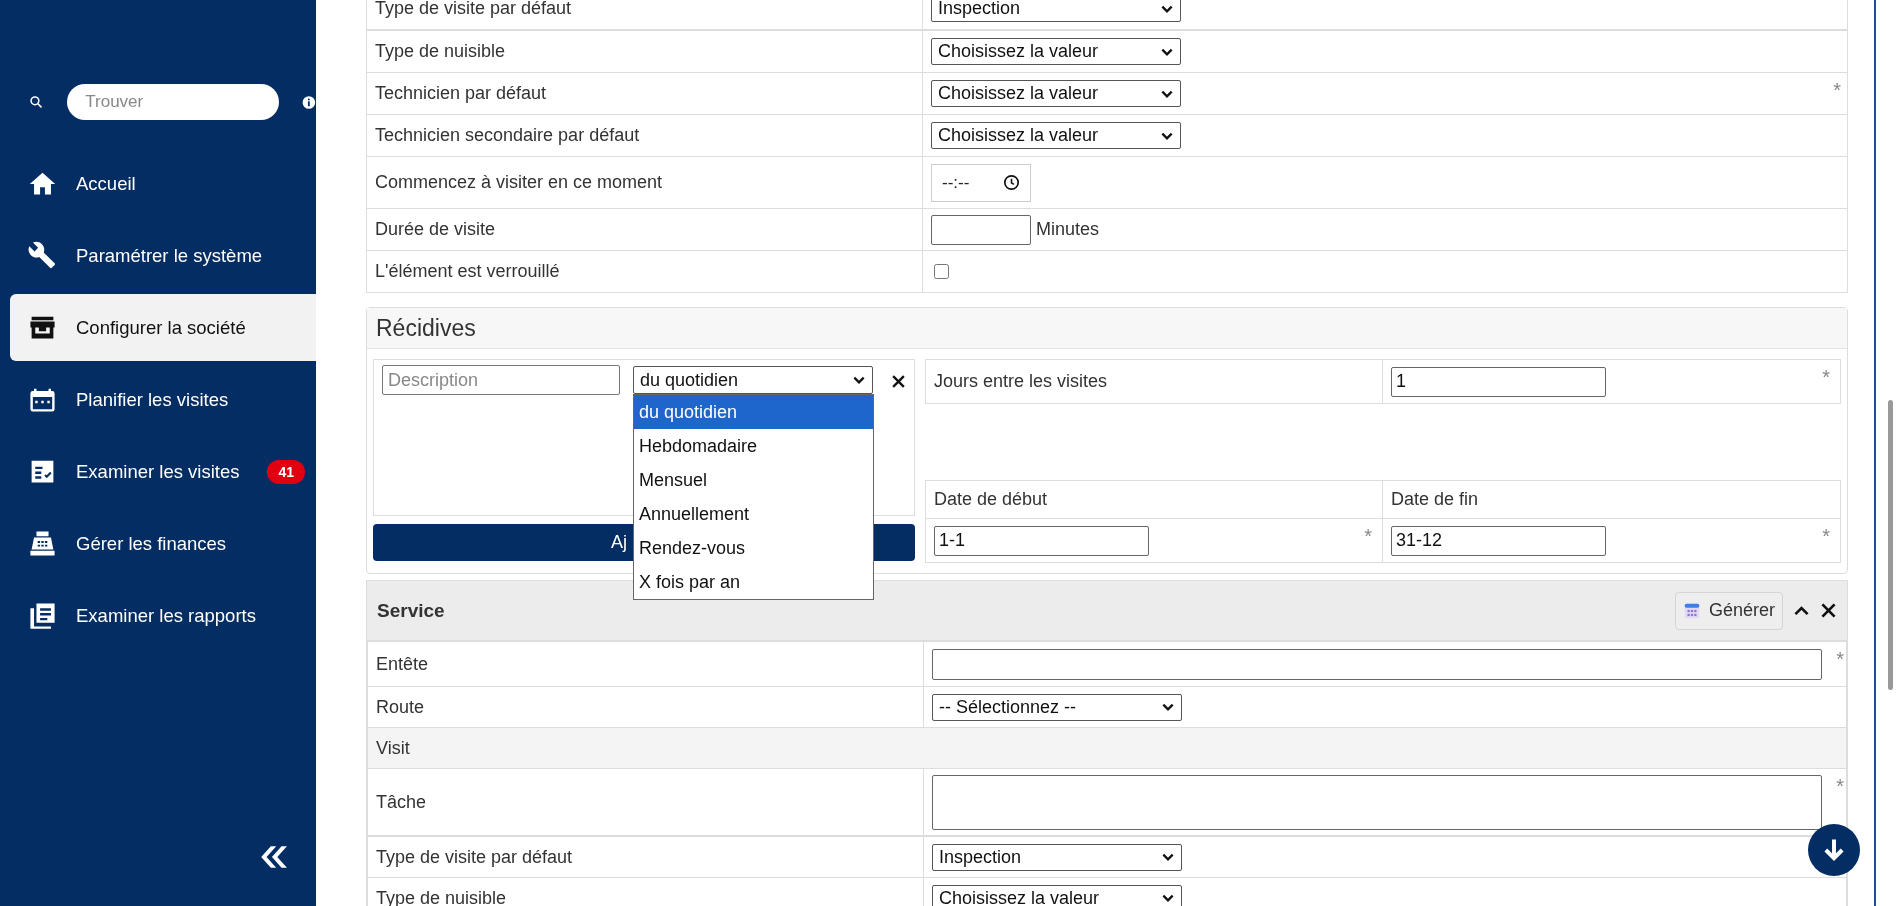  Describe the element at coordinates (645, 135) in the screenshot. I see `field-label: Technicien secondaire par défaut` at that location.